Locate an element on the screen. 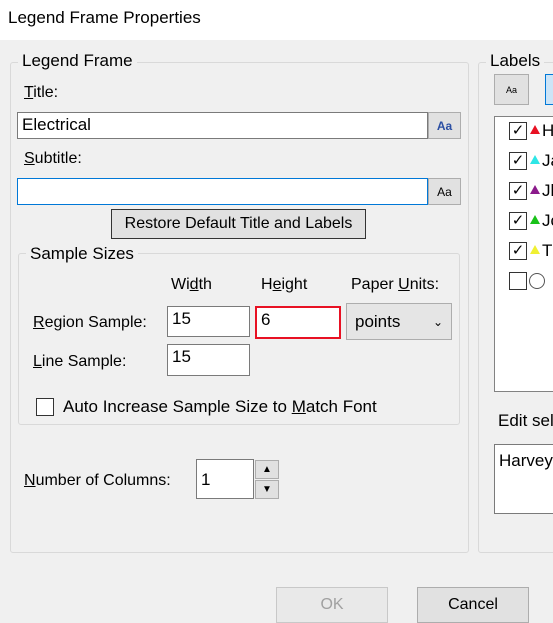 This screenshot has height=623, width=553. subtitle-input is located at coordinates (222, 191).